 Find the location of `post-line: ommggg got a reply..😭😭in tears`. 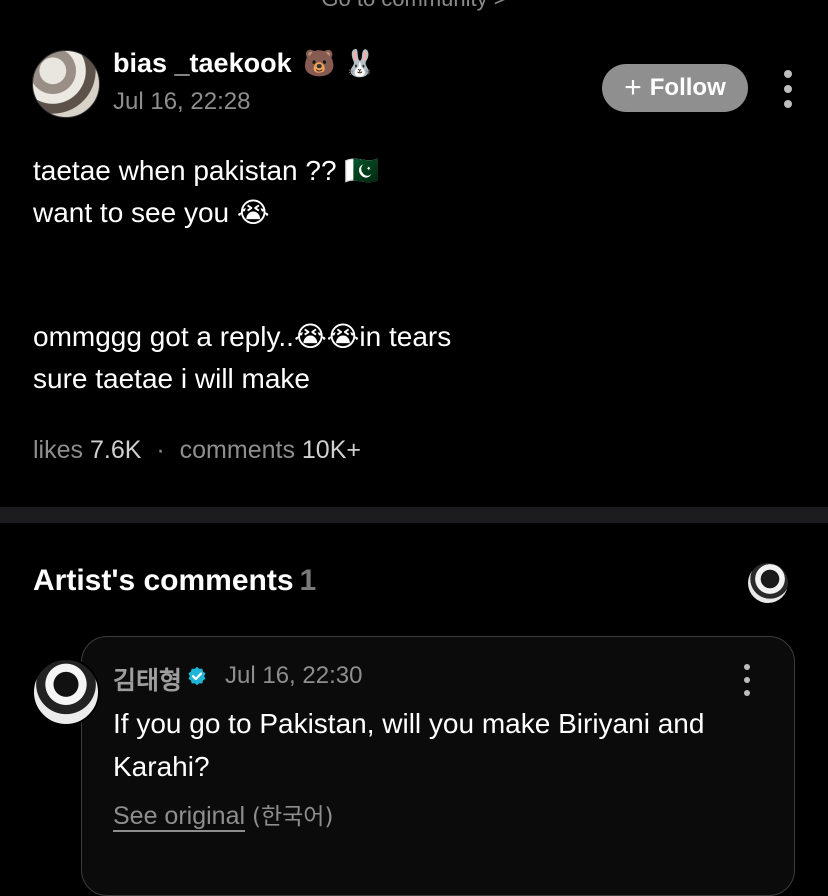

post-line: ommggg got a reply..😭😭in tears is located at coordinates (242, 336).